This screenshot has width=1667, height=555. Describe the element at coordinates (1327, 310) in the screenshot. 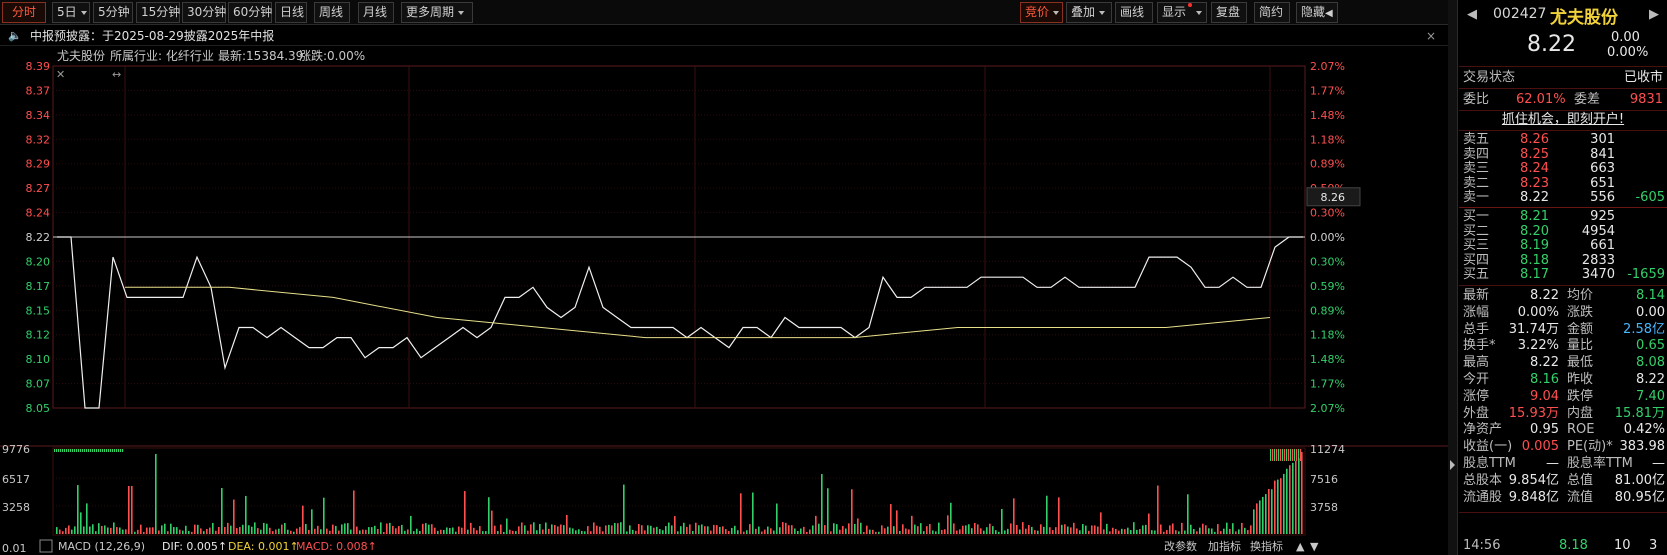

I see `pct-tick-label: 0.89%` at that location.